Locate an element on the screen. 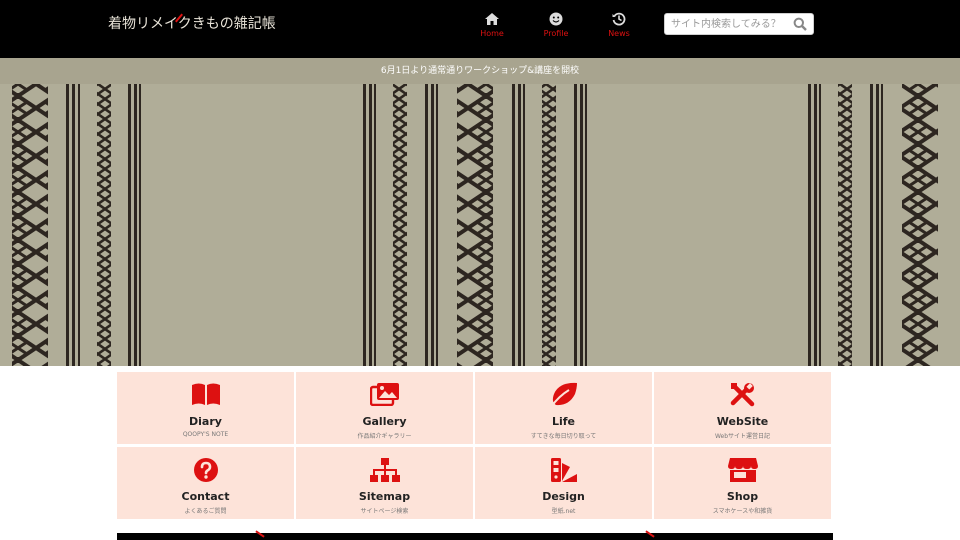 The image size is (960, 540). smile-icon is located at coordinates (556, 19).